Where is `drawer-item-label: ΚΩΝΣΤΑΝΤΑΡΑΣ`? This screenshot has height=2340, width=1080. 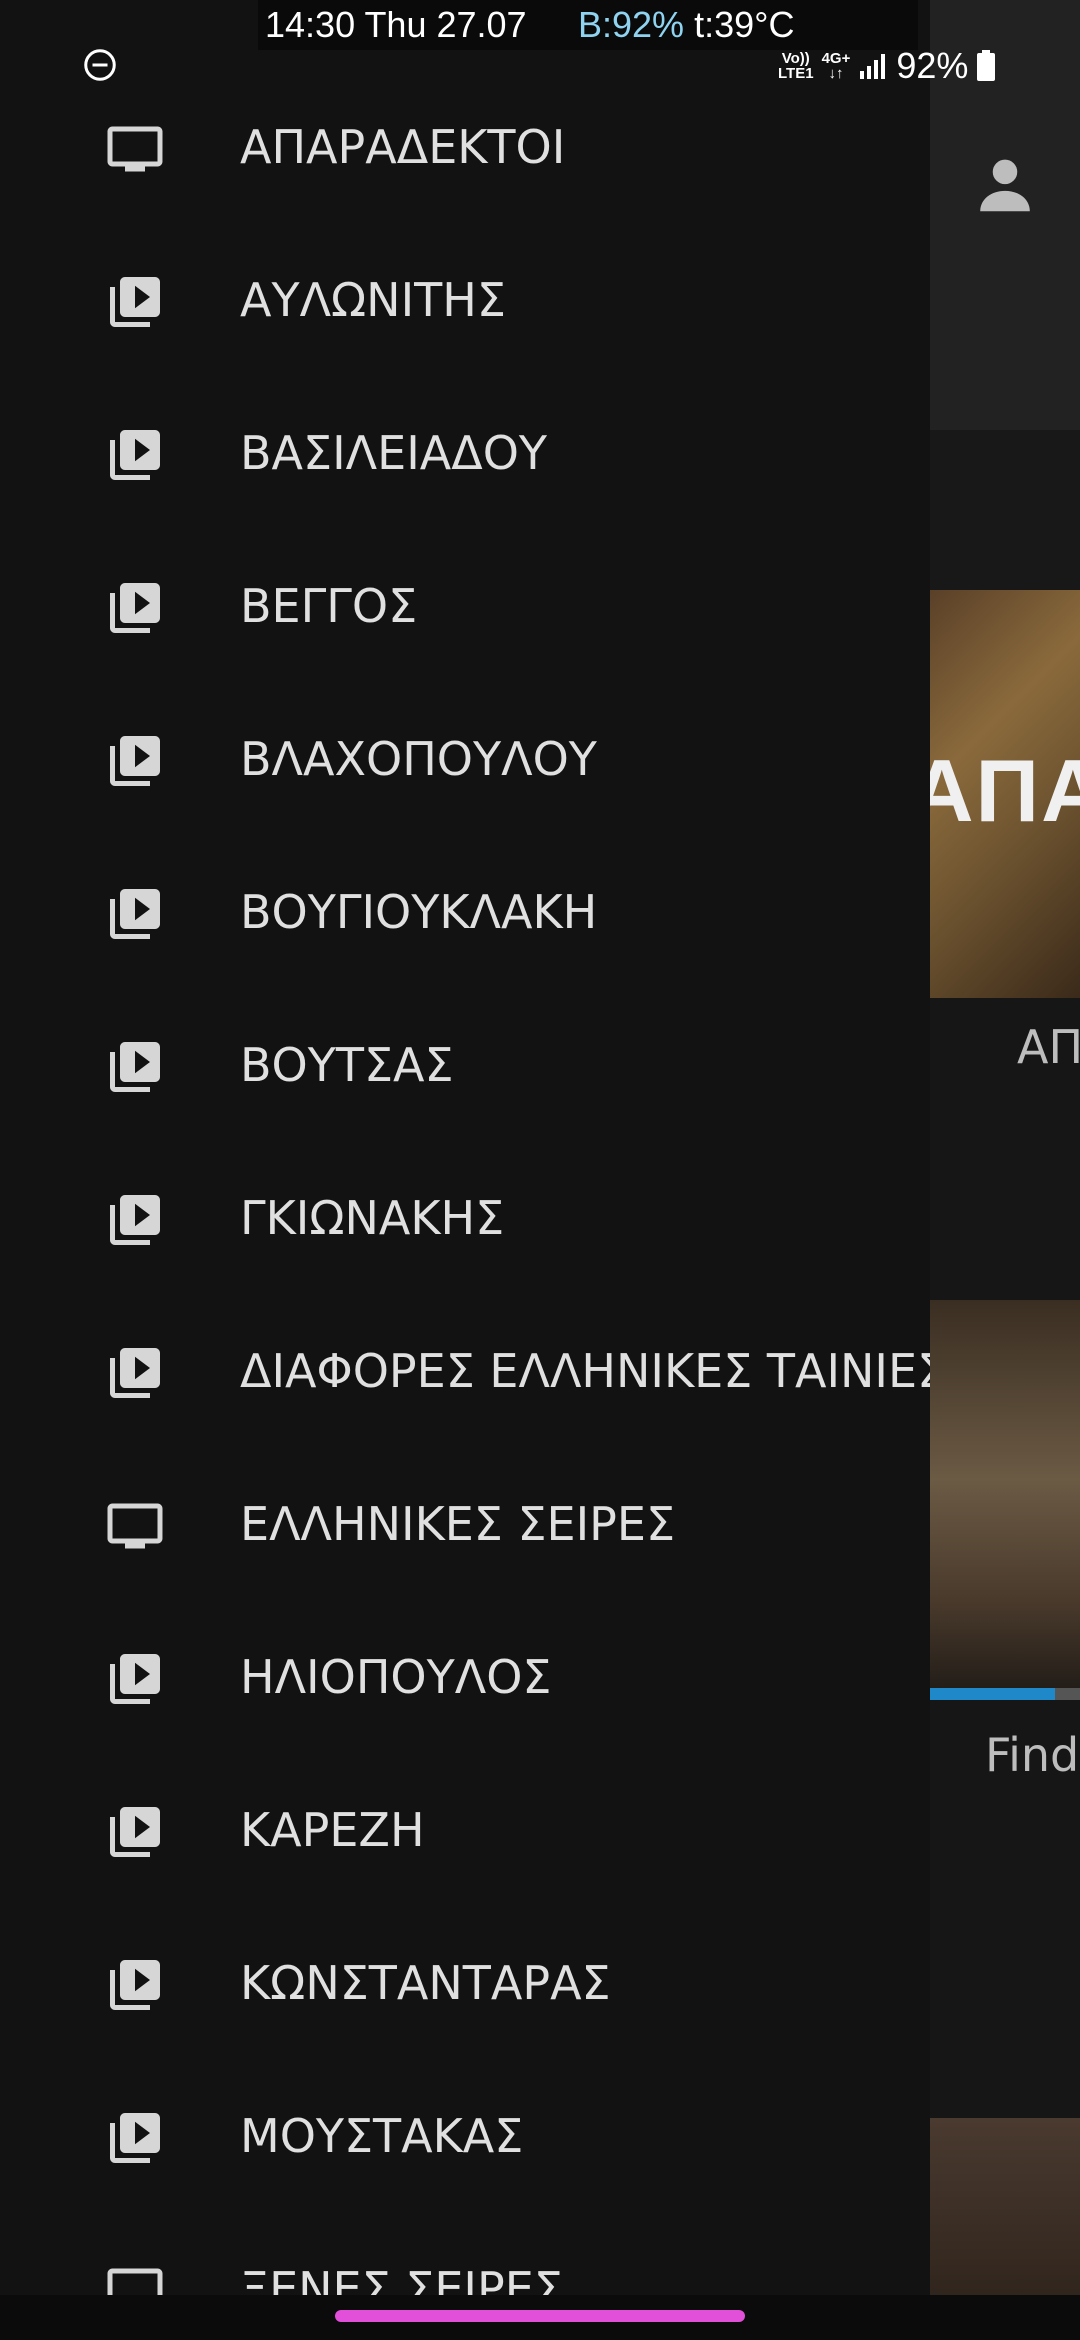
drawer-item-label: ΚΩΝΣΤΑΝΤΑΡΑΣ is located at coordinates (425, 1983).